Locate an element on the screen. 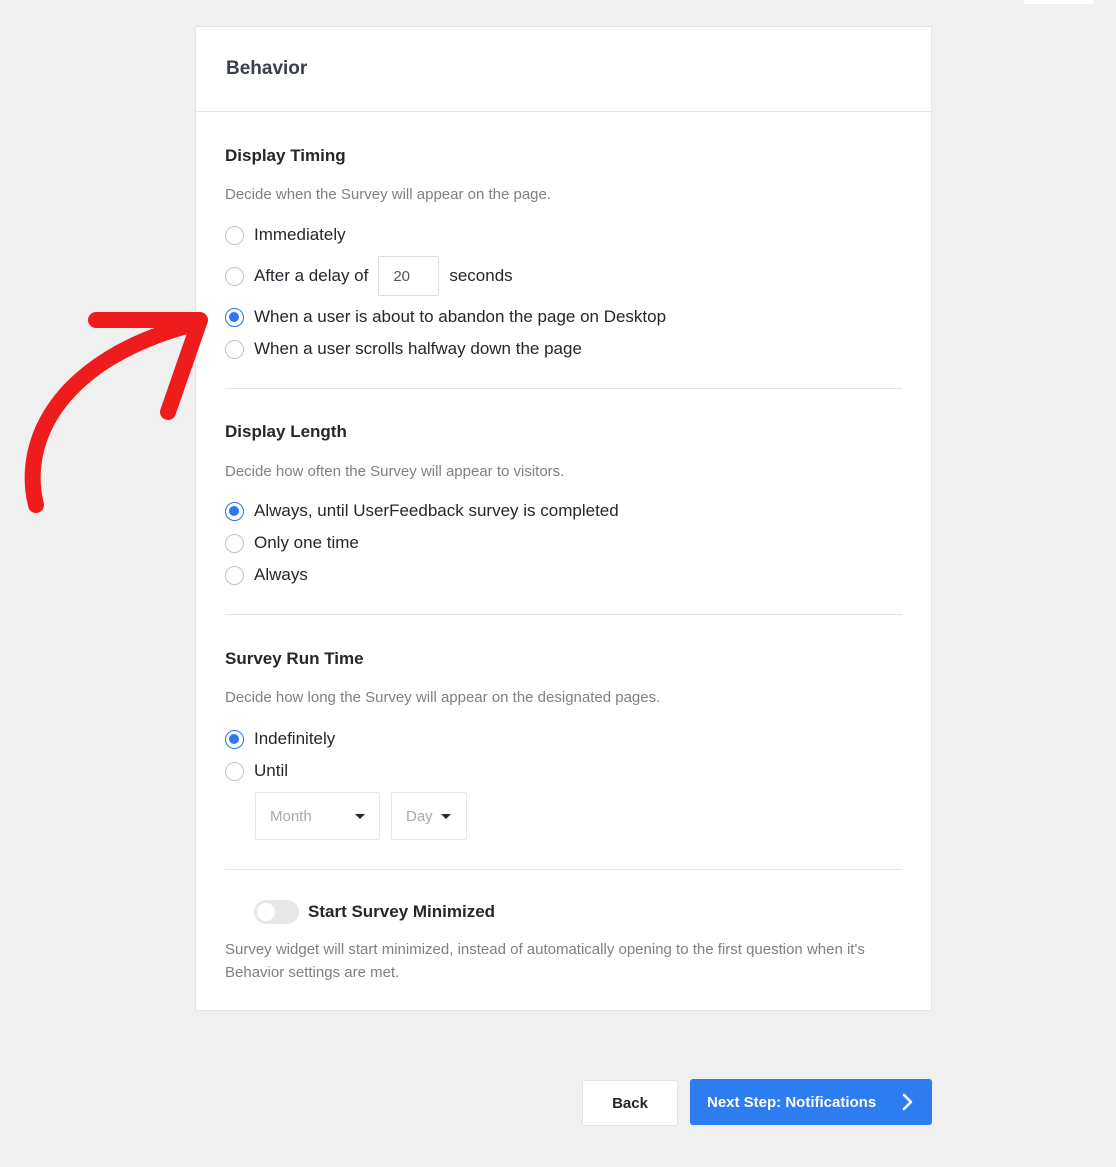 This screenshot has height=1167, width=1116. annotation-arrow-icon is located at coordinates (116, 412).